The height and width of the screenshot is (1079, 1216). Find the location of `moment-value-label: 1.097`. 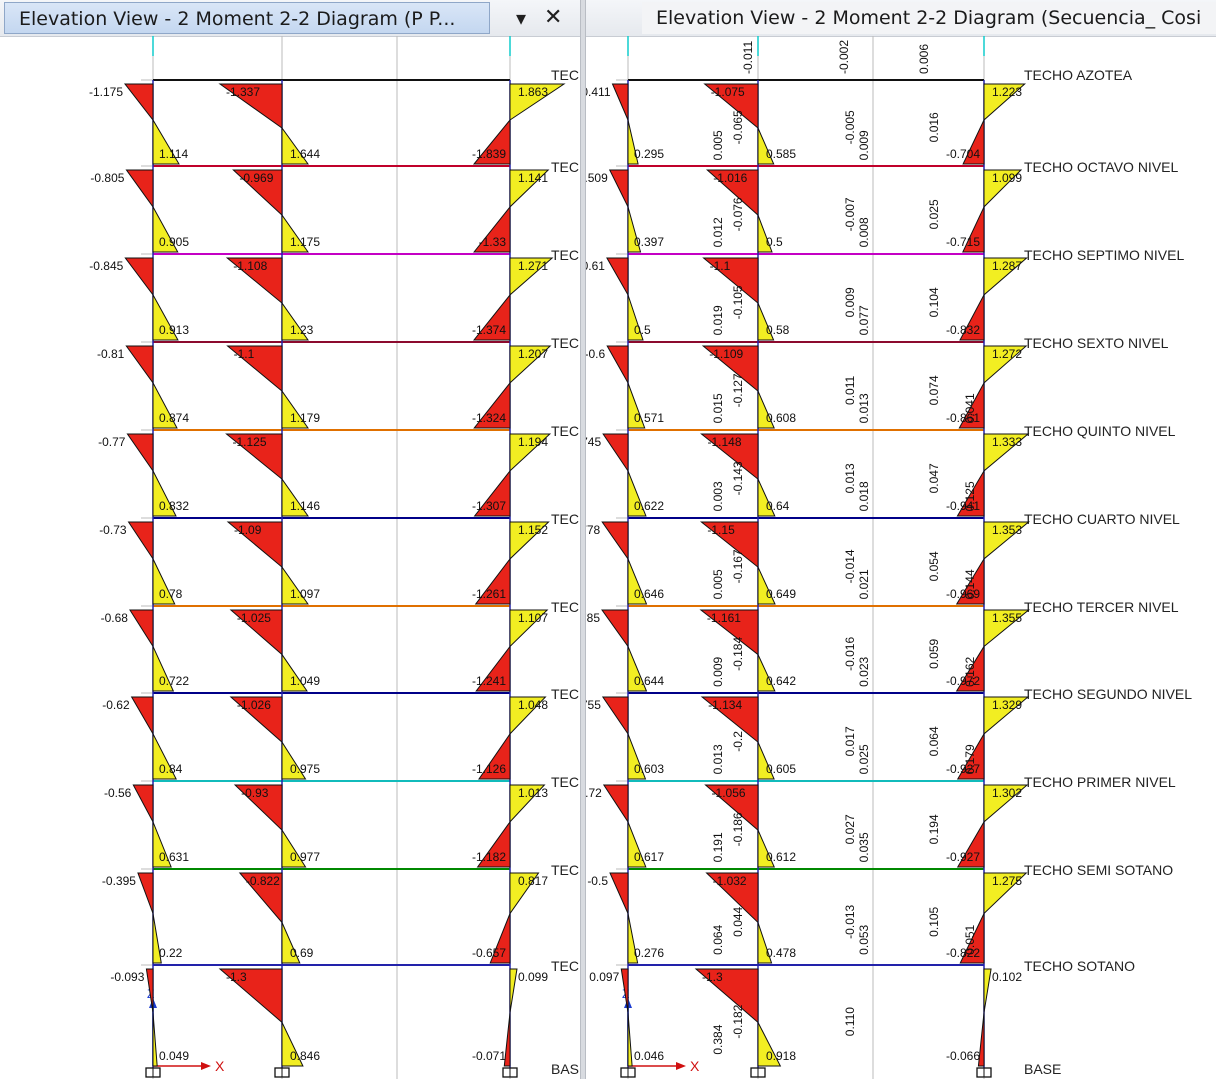

moment-value-label: 1.097 is located at coordinates (305, 594).